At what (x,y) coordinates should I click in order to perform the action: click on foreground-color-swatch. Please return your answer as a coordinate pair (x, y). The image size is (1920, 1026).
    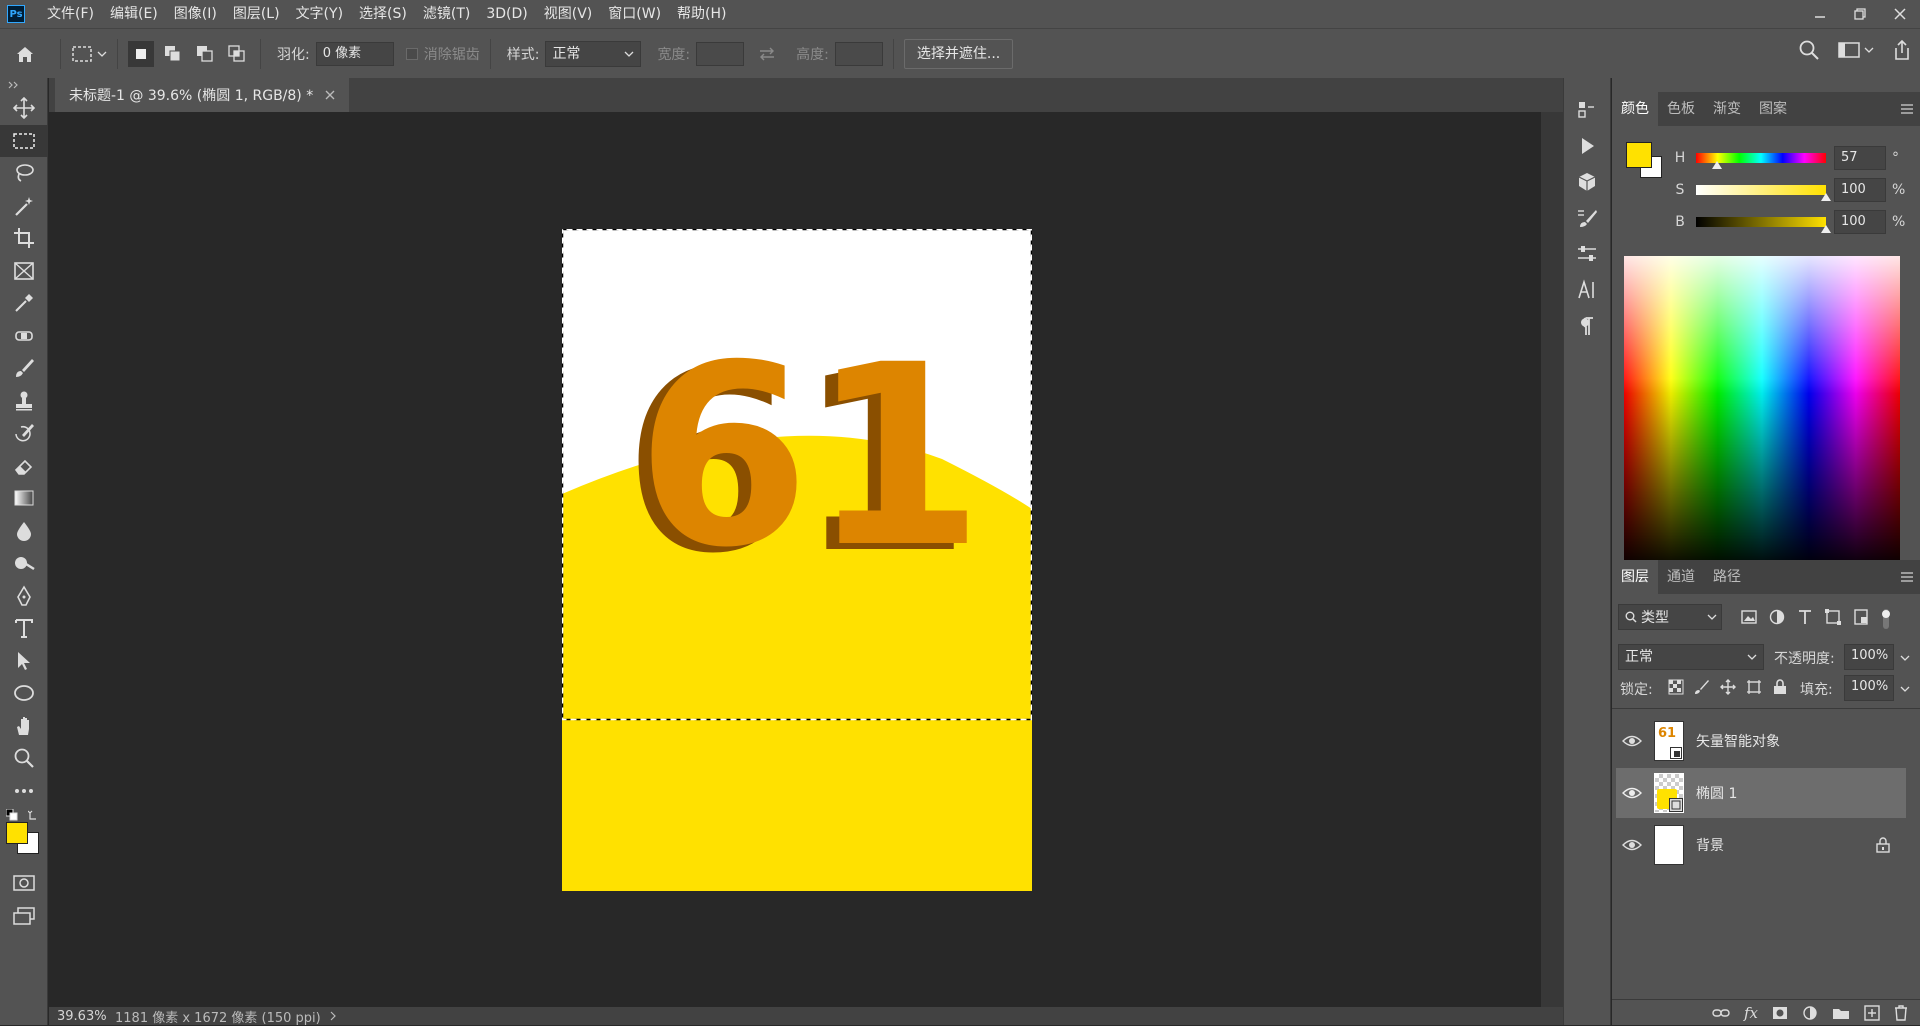
    Looking at the image, I should click on (17, 833).